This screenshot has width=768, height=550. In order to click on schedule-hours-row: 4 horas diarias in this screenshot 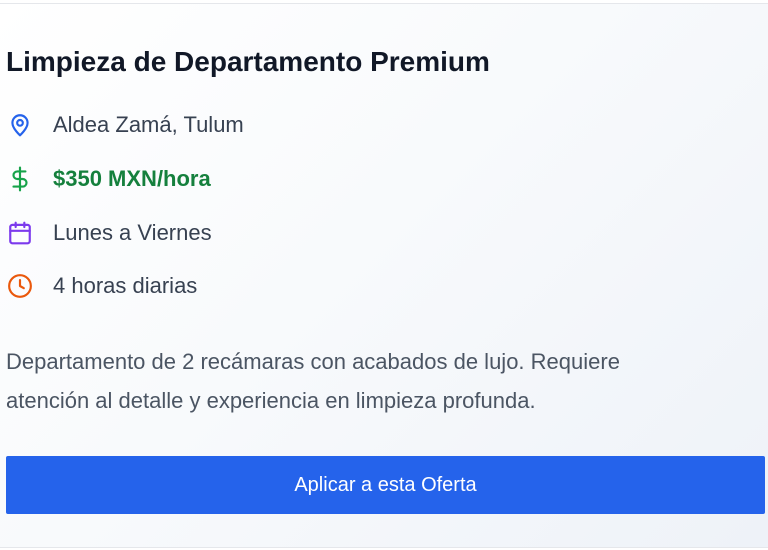, I will do `click(101, 286)`.